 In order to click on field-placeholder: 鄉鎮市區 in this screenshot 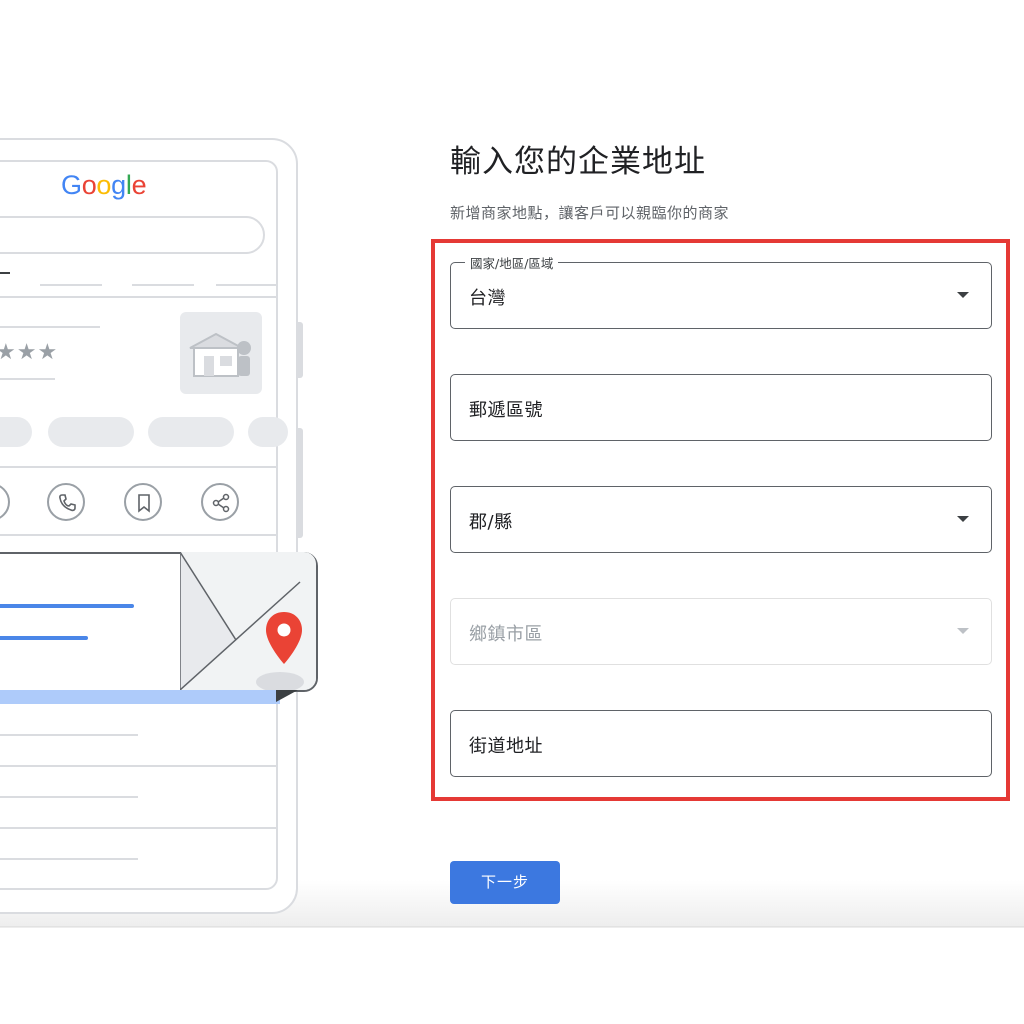, I will do `click(506, 634)`.